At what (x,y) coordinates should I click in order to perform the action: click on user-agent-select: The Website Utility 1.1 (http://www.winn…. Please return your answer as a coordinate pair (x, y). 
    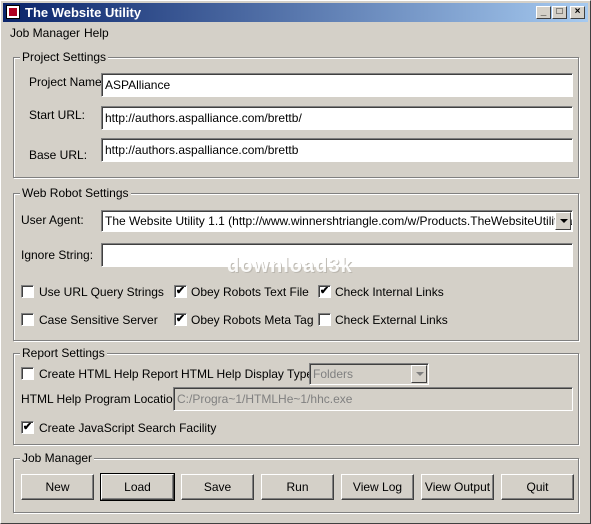
    Looking at the image, I should click on (337, 221).